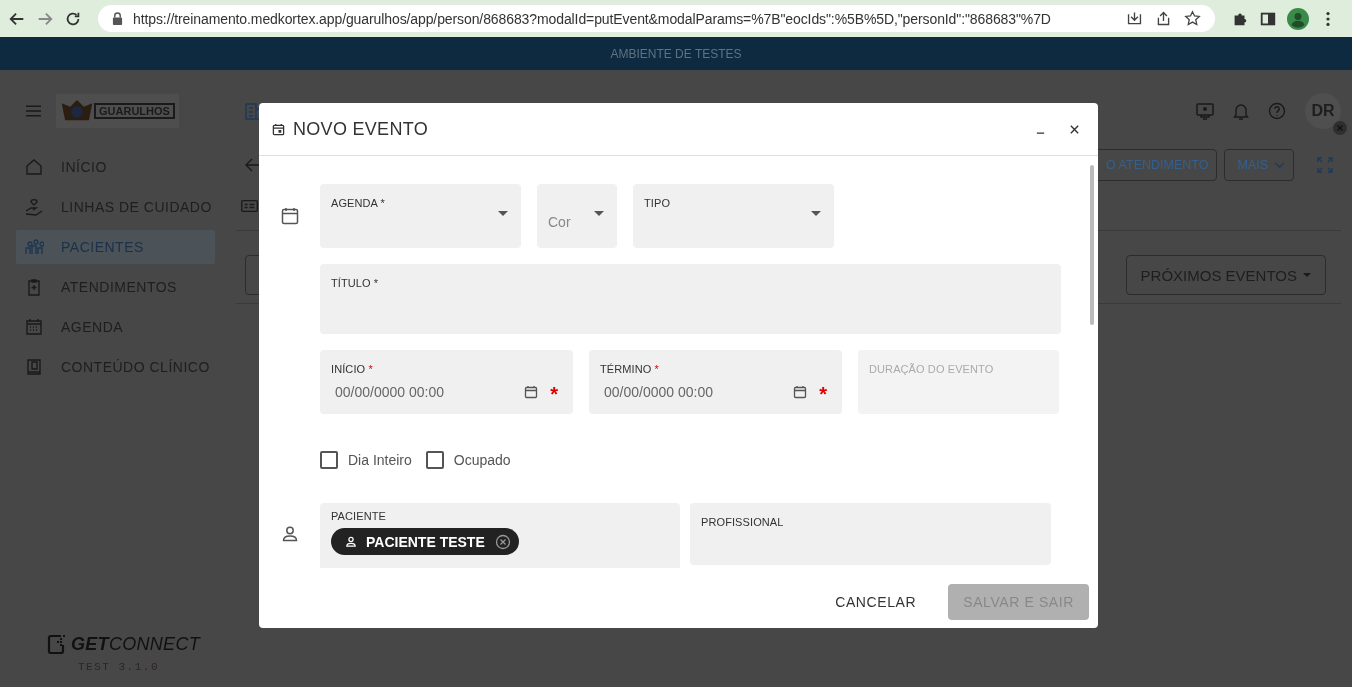 This screenshot has width=1352, height=687. I want to click on chip-label: PACIENTE TESTE, so click(425, 541).